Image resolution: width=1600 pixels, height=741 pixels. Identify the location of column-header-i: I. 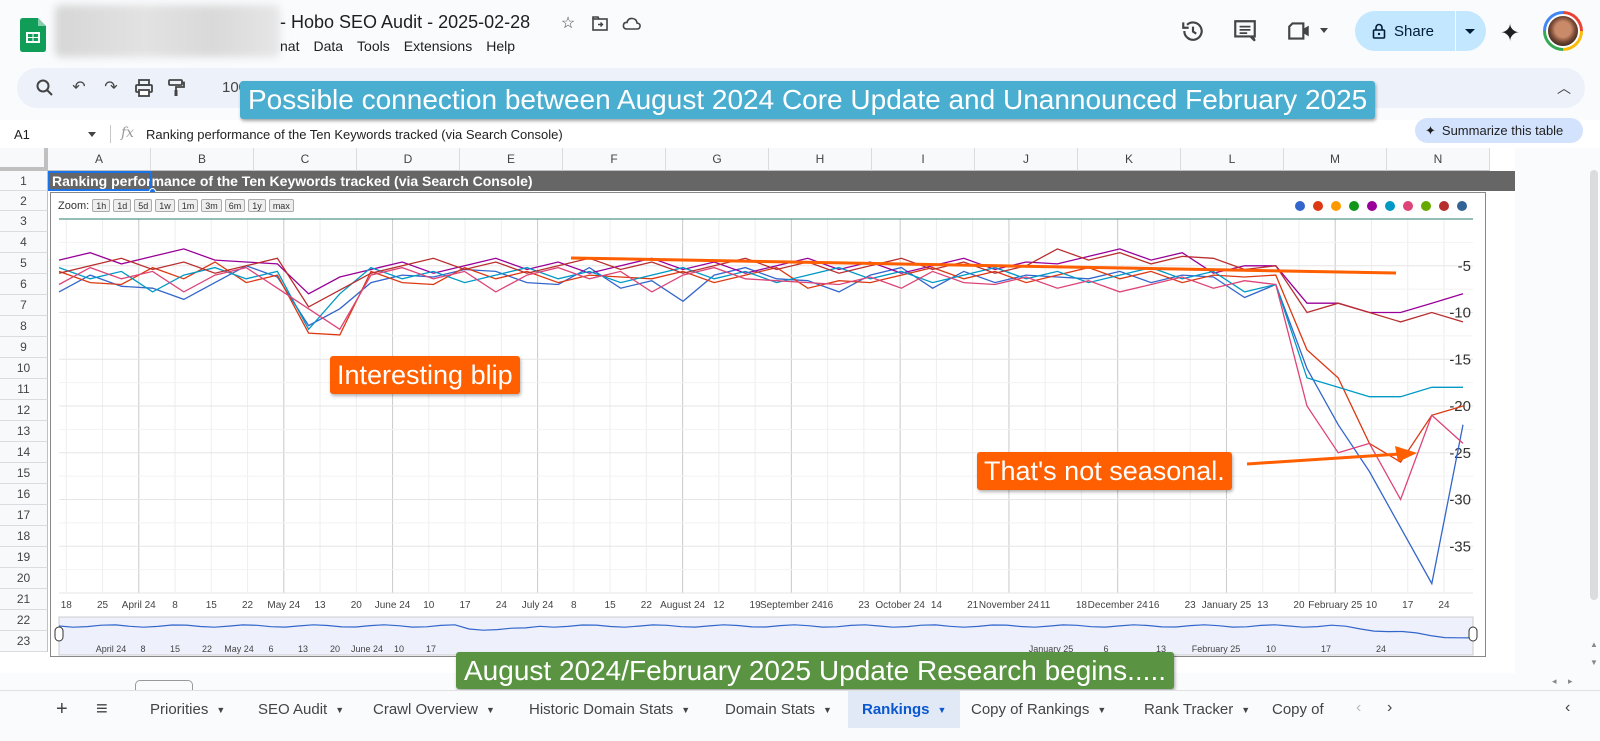
(923, 159).